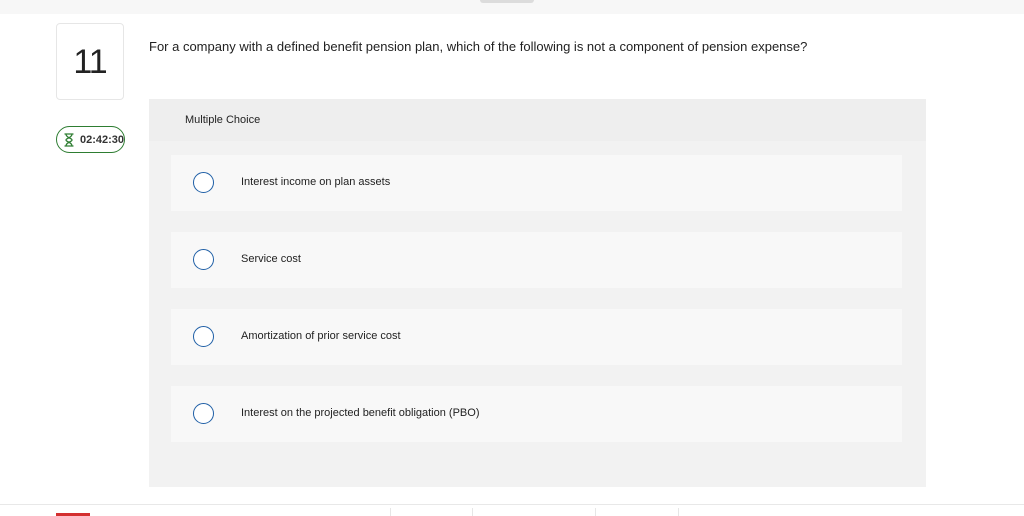 The image size is (1024, 516). I want to click on answer-choice-label: Service cost, so click(271, 259).